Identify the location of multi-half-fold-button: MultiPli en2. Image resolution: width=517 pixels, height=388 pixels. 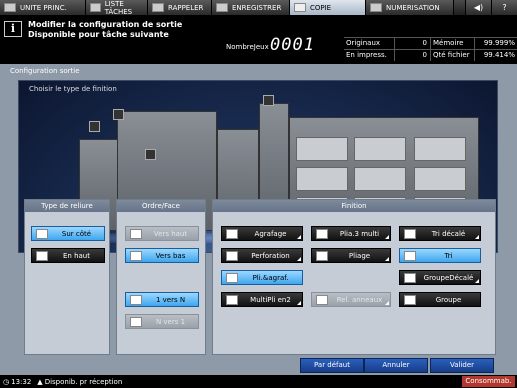
(262, 299).